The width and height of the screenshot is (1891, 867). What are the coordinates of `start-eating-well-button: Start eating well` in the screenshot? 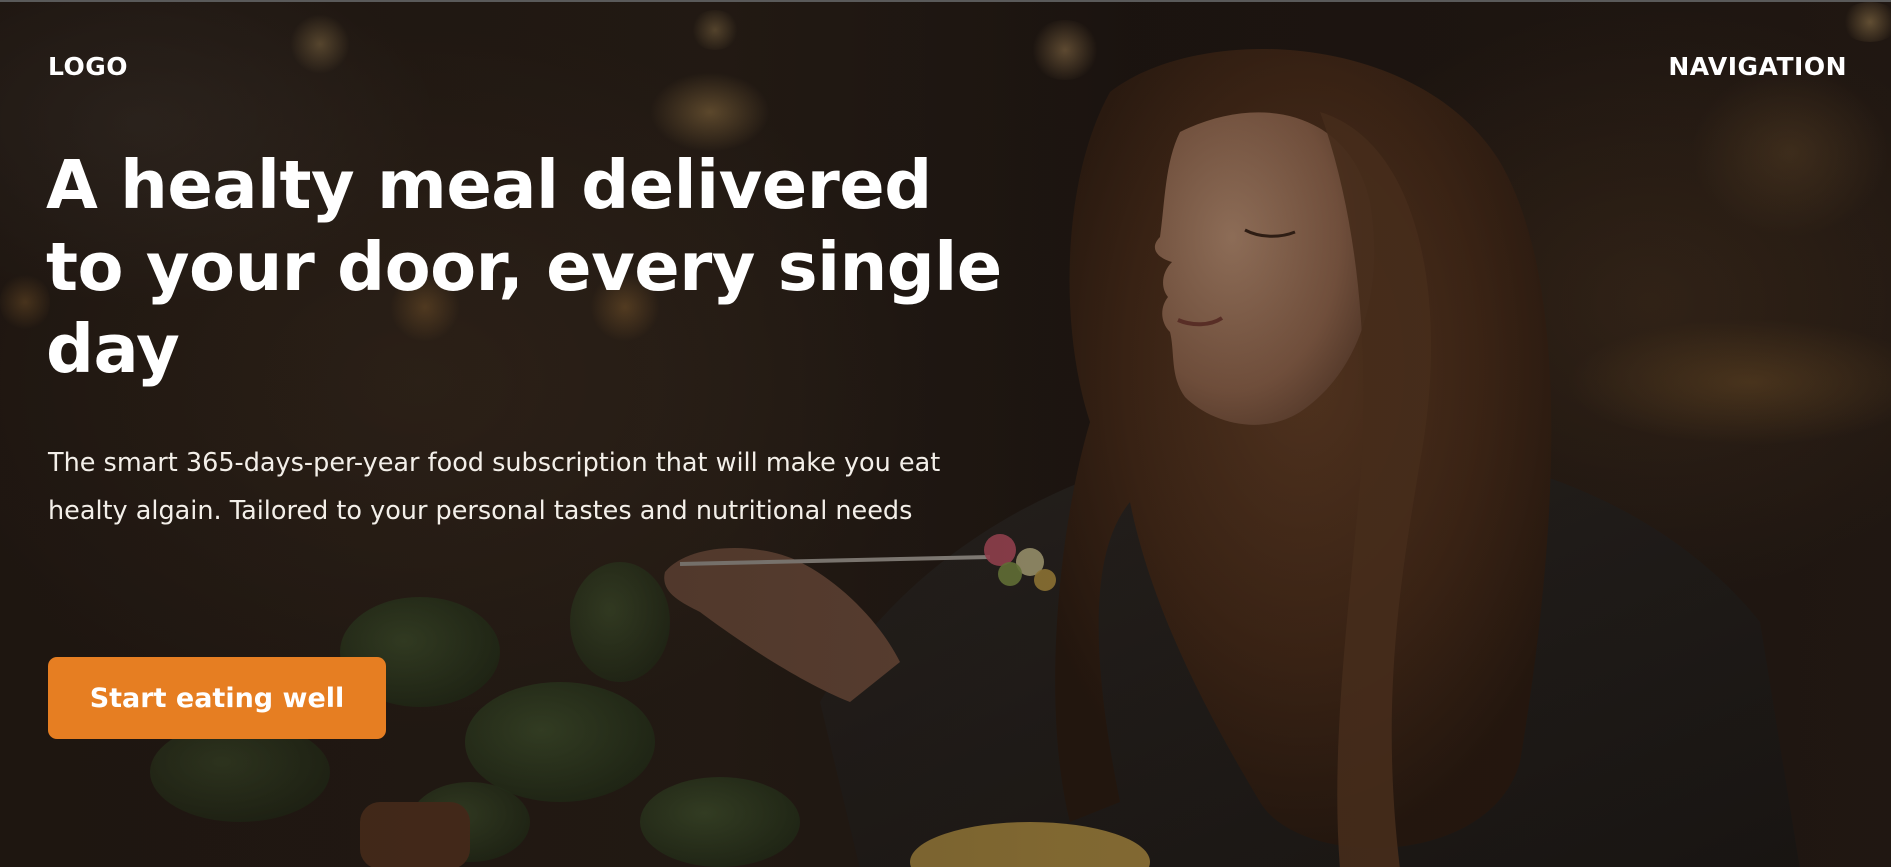 It's located at (217, 698).